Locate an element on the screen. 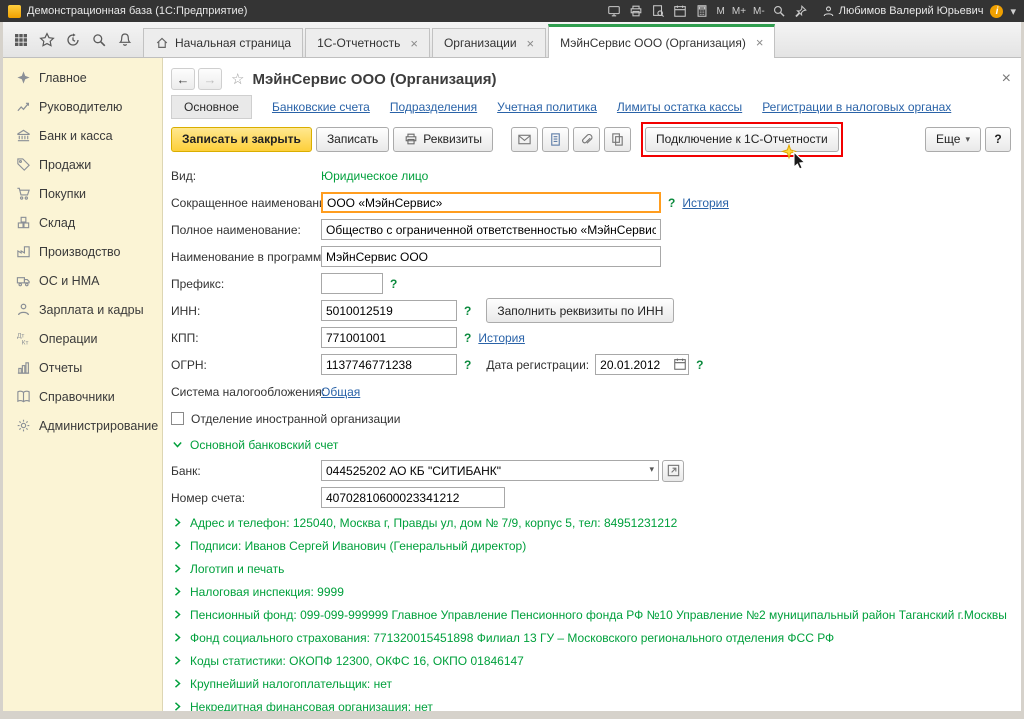  memory-m-minus-button: M- is located at coordinates (759, 11).